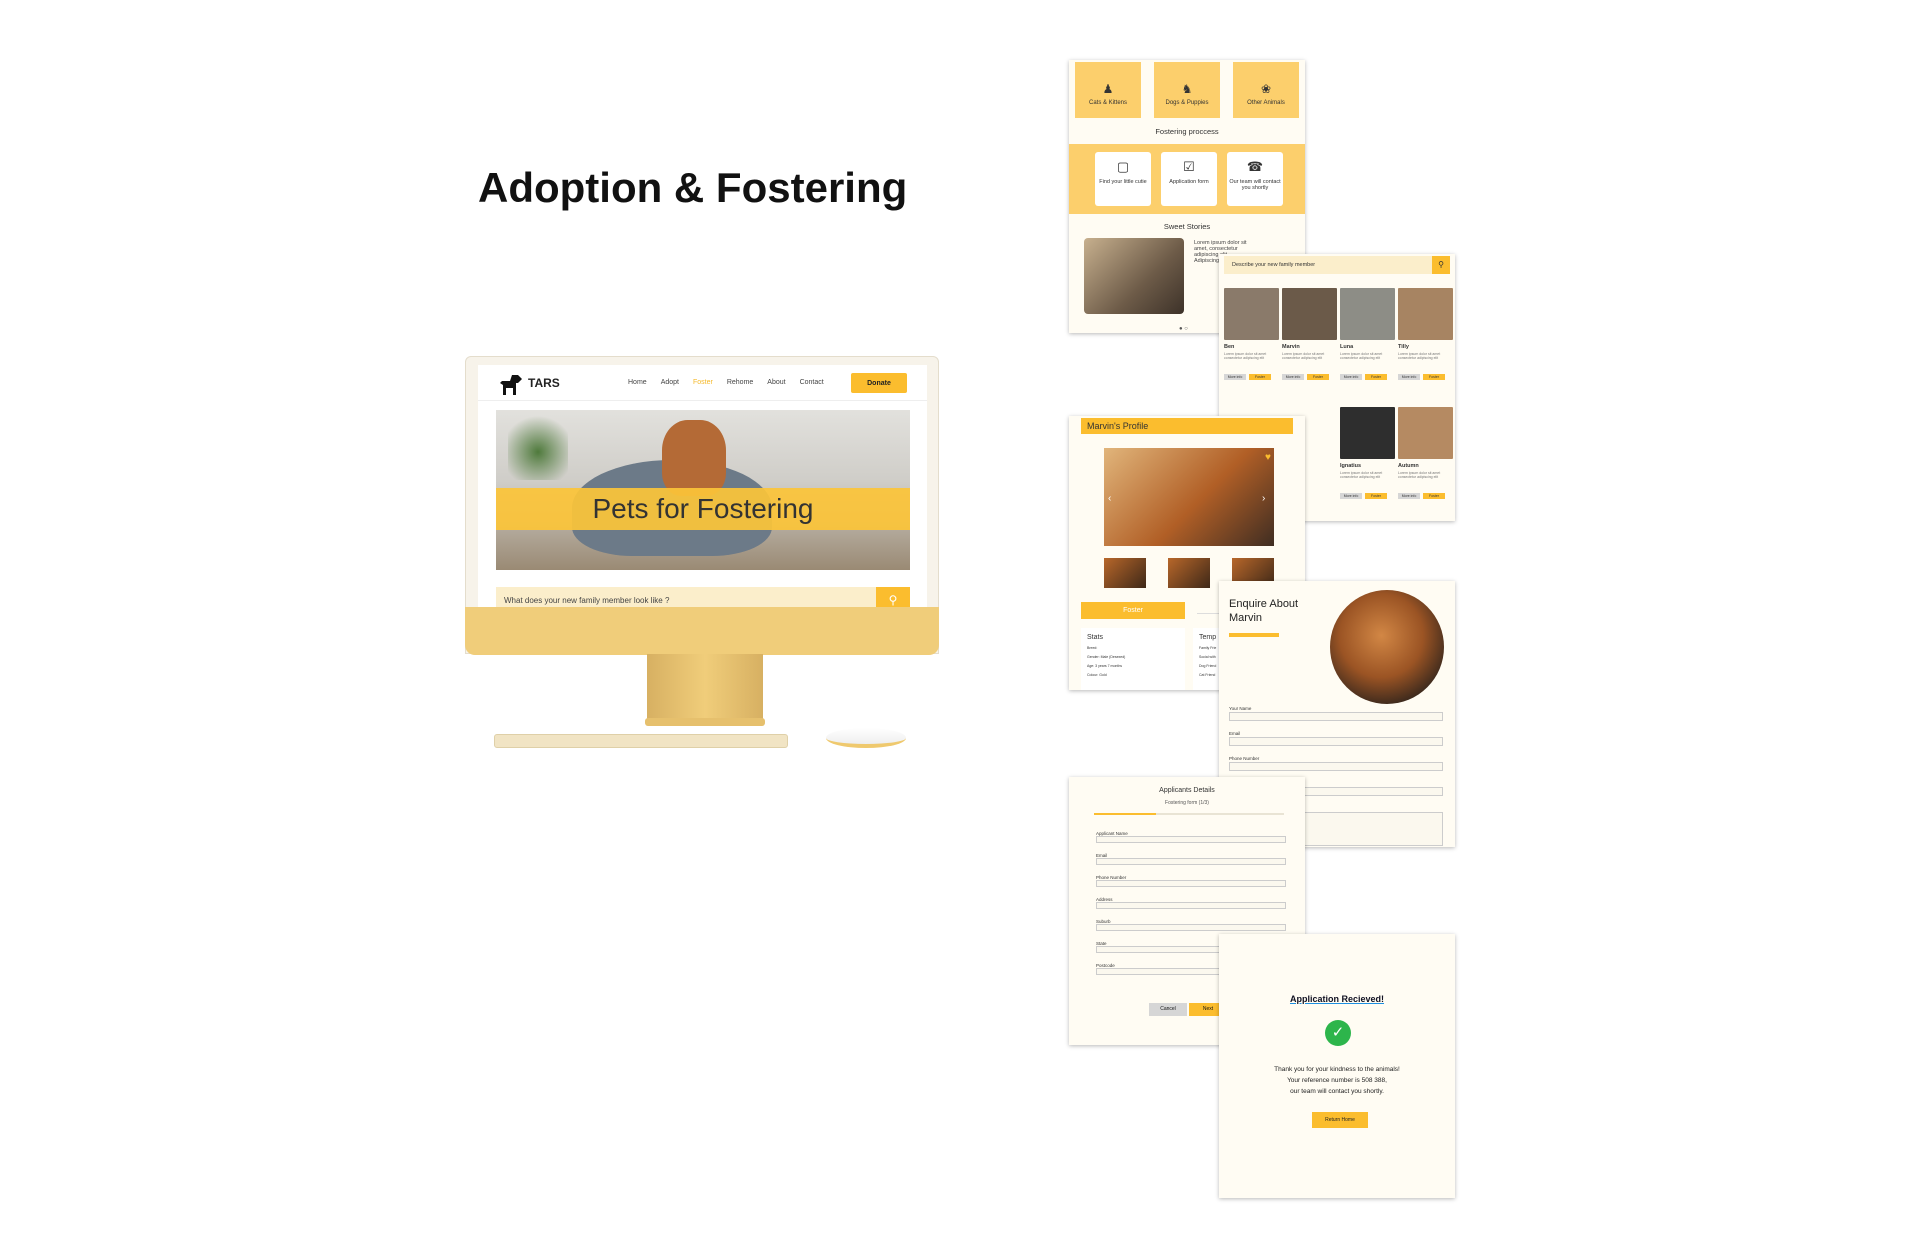 Image resolution: width=1920 pixels, height=1248 pixels. I want to click on nav-foster: Foster, so click(703, 382).